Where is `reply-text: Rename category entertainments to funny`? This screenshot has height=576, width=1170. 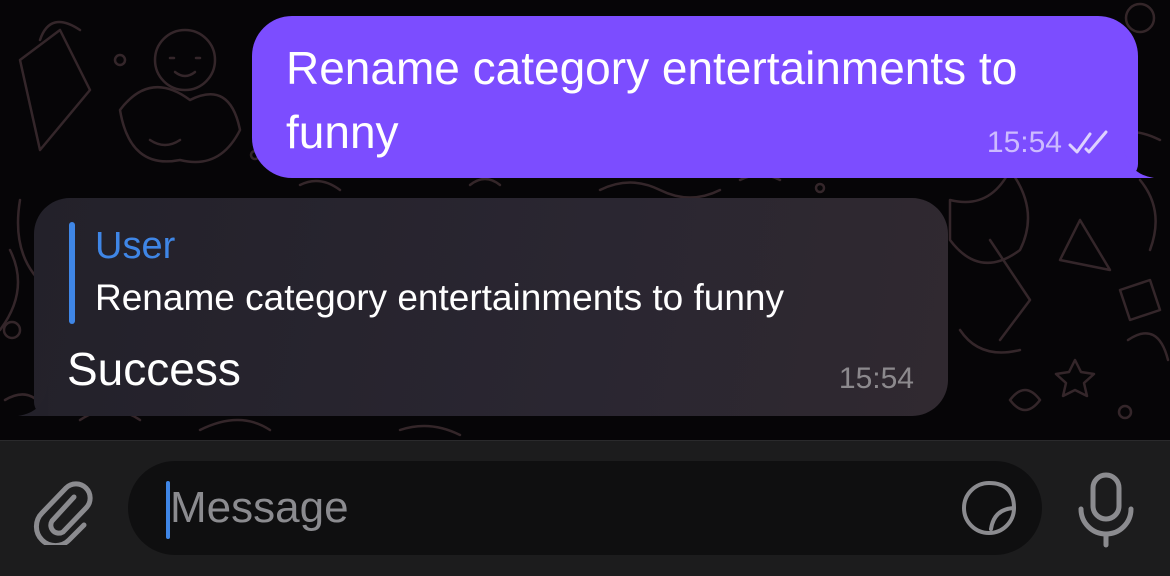
reply-text: Rename category entertainments to funny is located at coordinates (439, 297).